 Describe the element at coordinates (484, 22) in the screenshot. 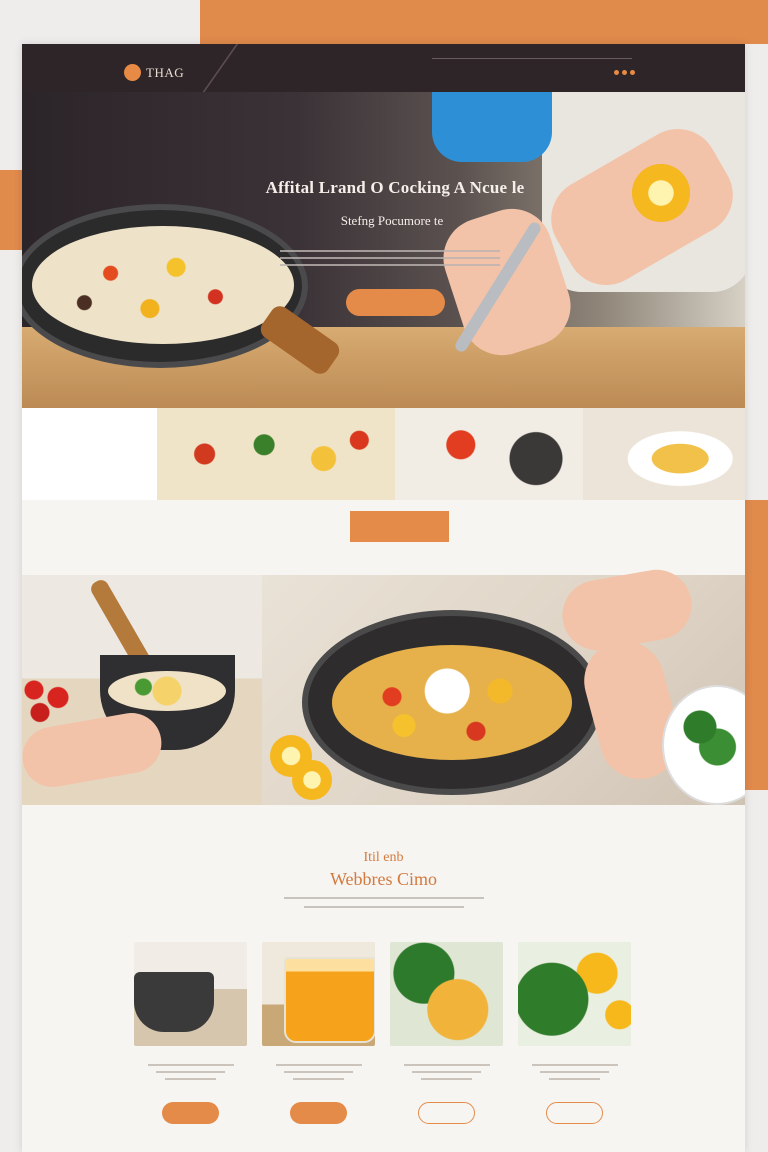

I see `decorative-band-top` at that location.